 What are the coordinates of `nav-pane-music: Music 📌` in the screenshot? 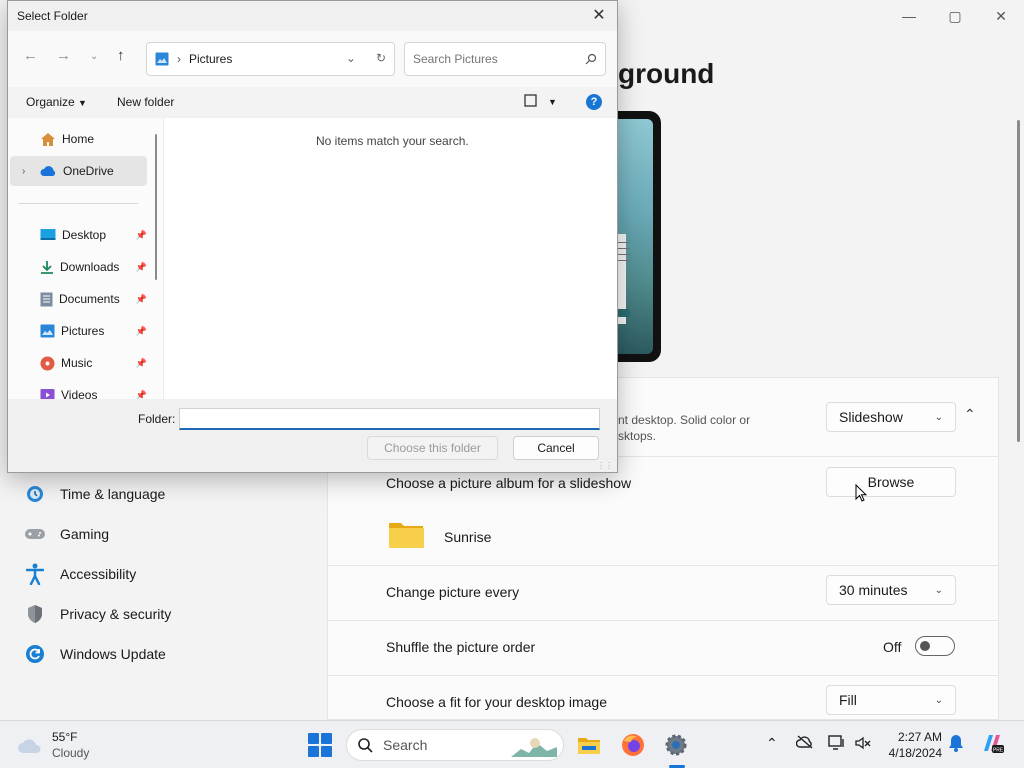 It's located at (78, 363).